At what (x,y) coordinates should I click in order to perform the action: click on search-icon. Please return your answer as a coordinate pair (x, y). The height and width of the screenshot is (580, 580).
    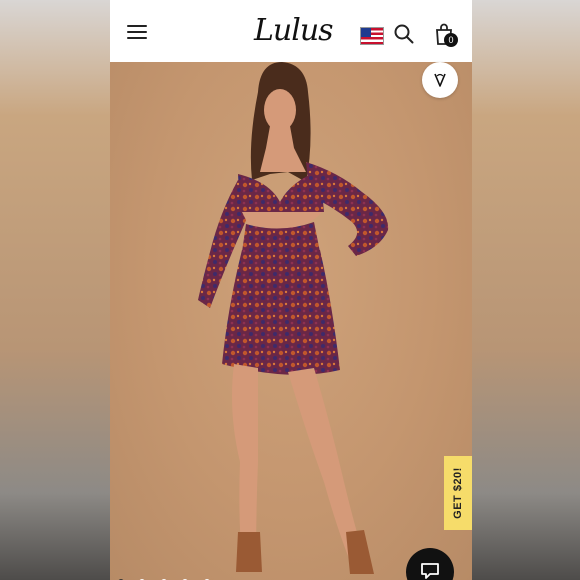
    Looking at the image, I should click on (404, 34).